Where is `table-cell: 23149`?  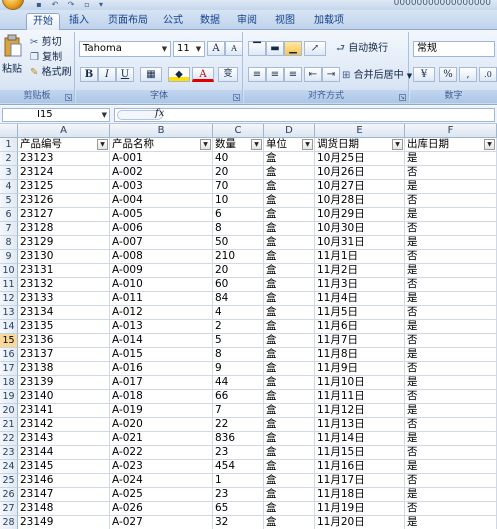
table-cell: 23149 is located at coordinates (64, 522).